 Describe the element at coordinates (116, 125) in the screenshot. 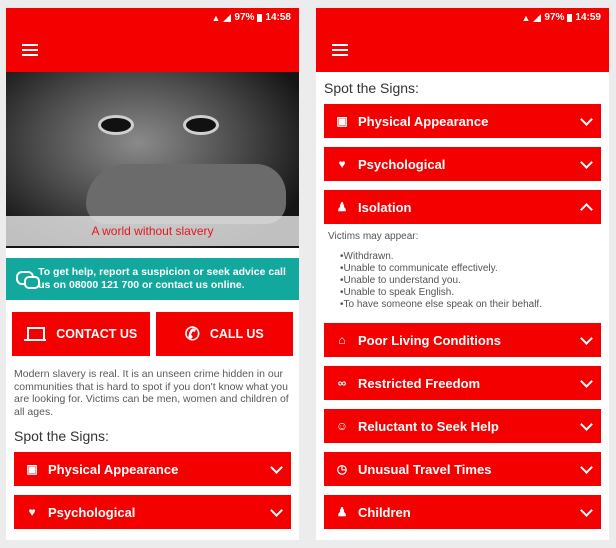

I see `hero-eye-left` at that location.